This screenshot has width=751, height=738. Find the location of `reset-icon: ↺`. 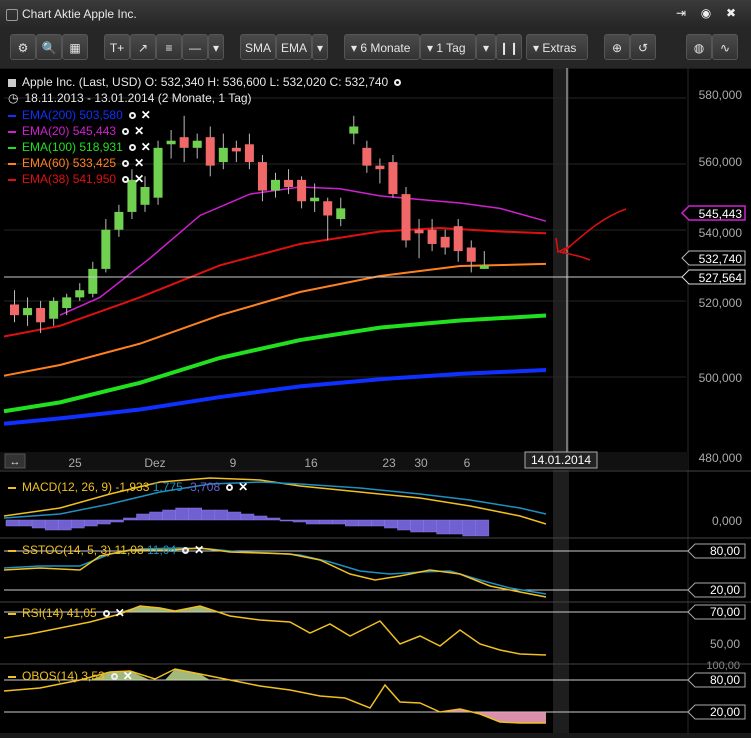

reset-icon: ↺ is located at coordinates (643, 47).